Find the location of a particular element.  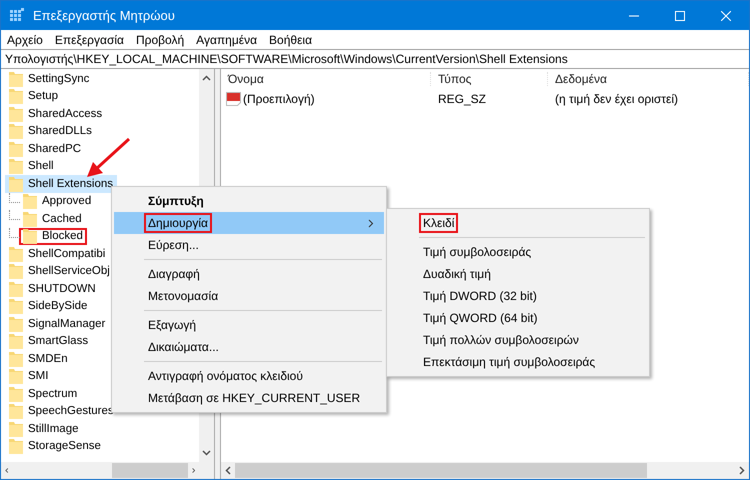

menu-item: Δυαδική τιμή is located at coordinates (518, 274).